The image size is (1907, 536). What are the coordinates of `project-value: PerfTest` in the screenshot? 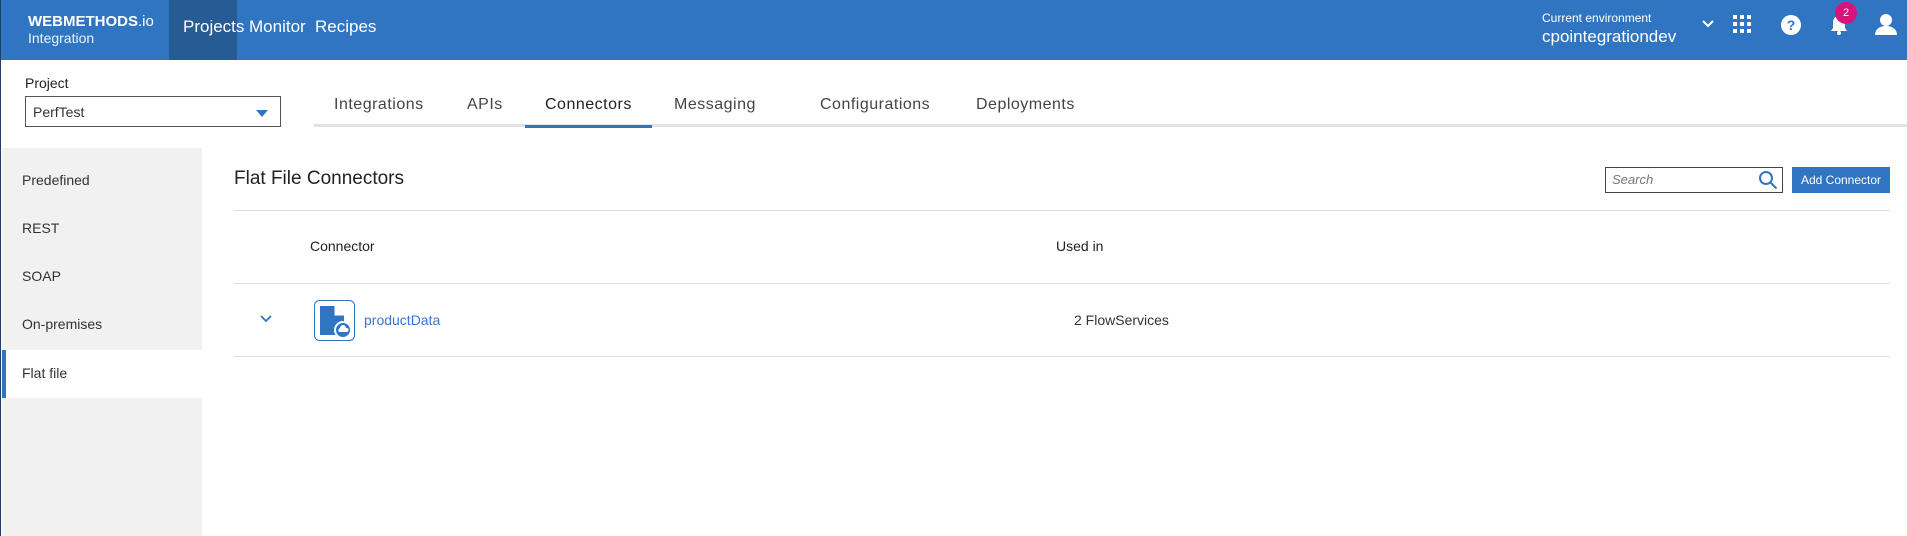 It's located at (59, 112).